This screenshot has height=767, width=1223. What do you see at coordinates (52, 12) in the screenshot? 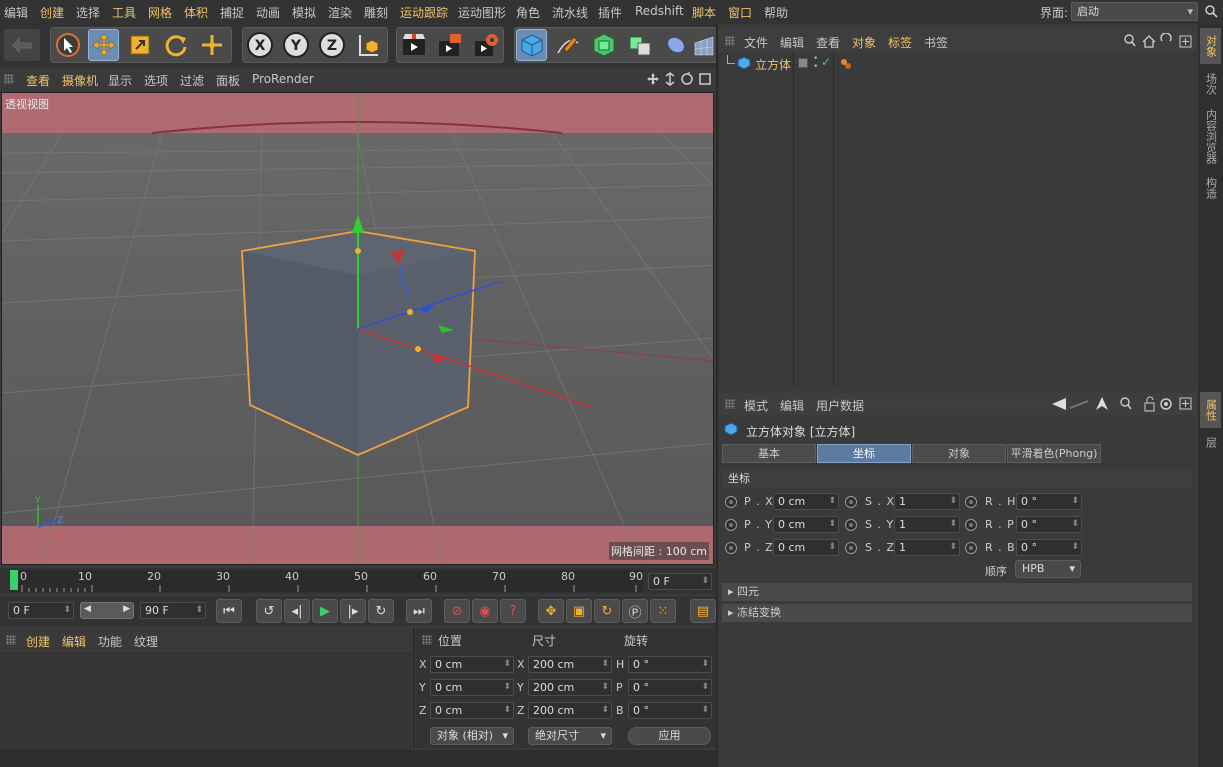
I see `menu-create: 创建` at bounding box center [52, 12].